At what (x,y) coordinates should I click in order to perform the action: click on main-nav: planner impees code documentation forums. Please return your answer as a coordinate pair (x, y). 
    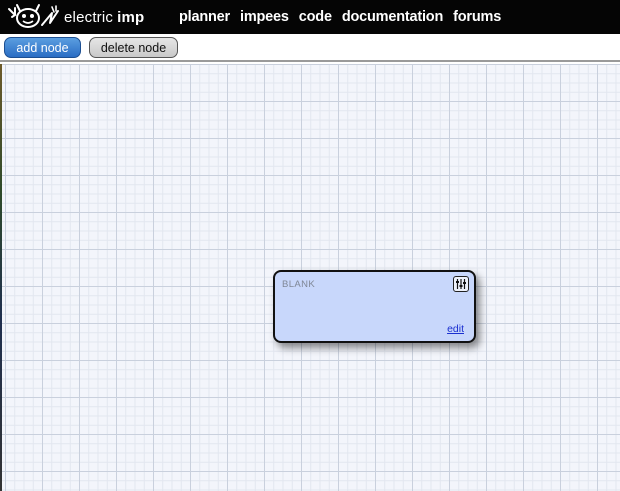
    Looking at the image, I should click on (345, 17).